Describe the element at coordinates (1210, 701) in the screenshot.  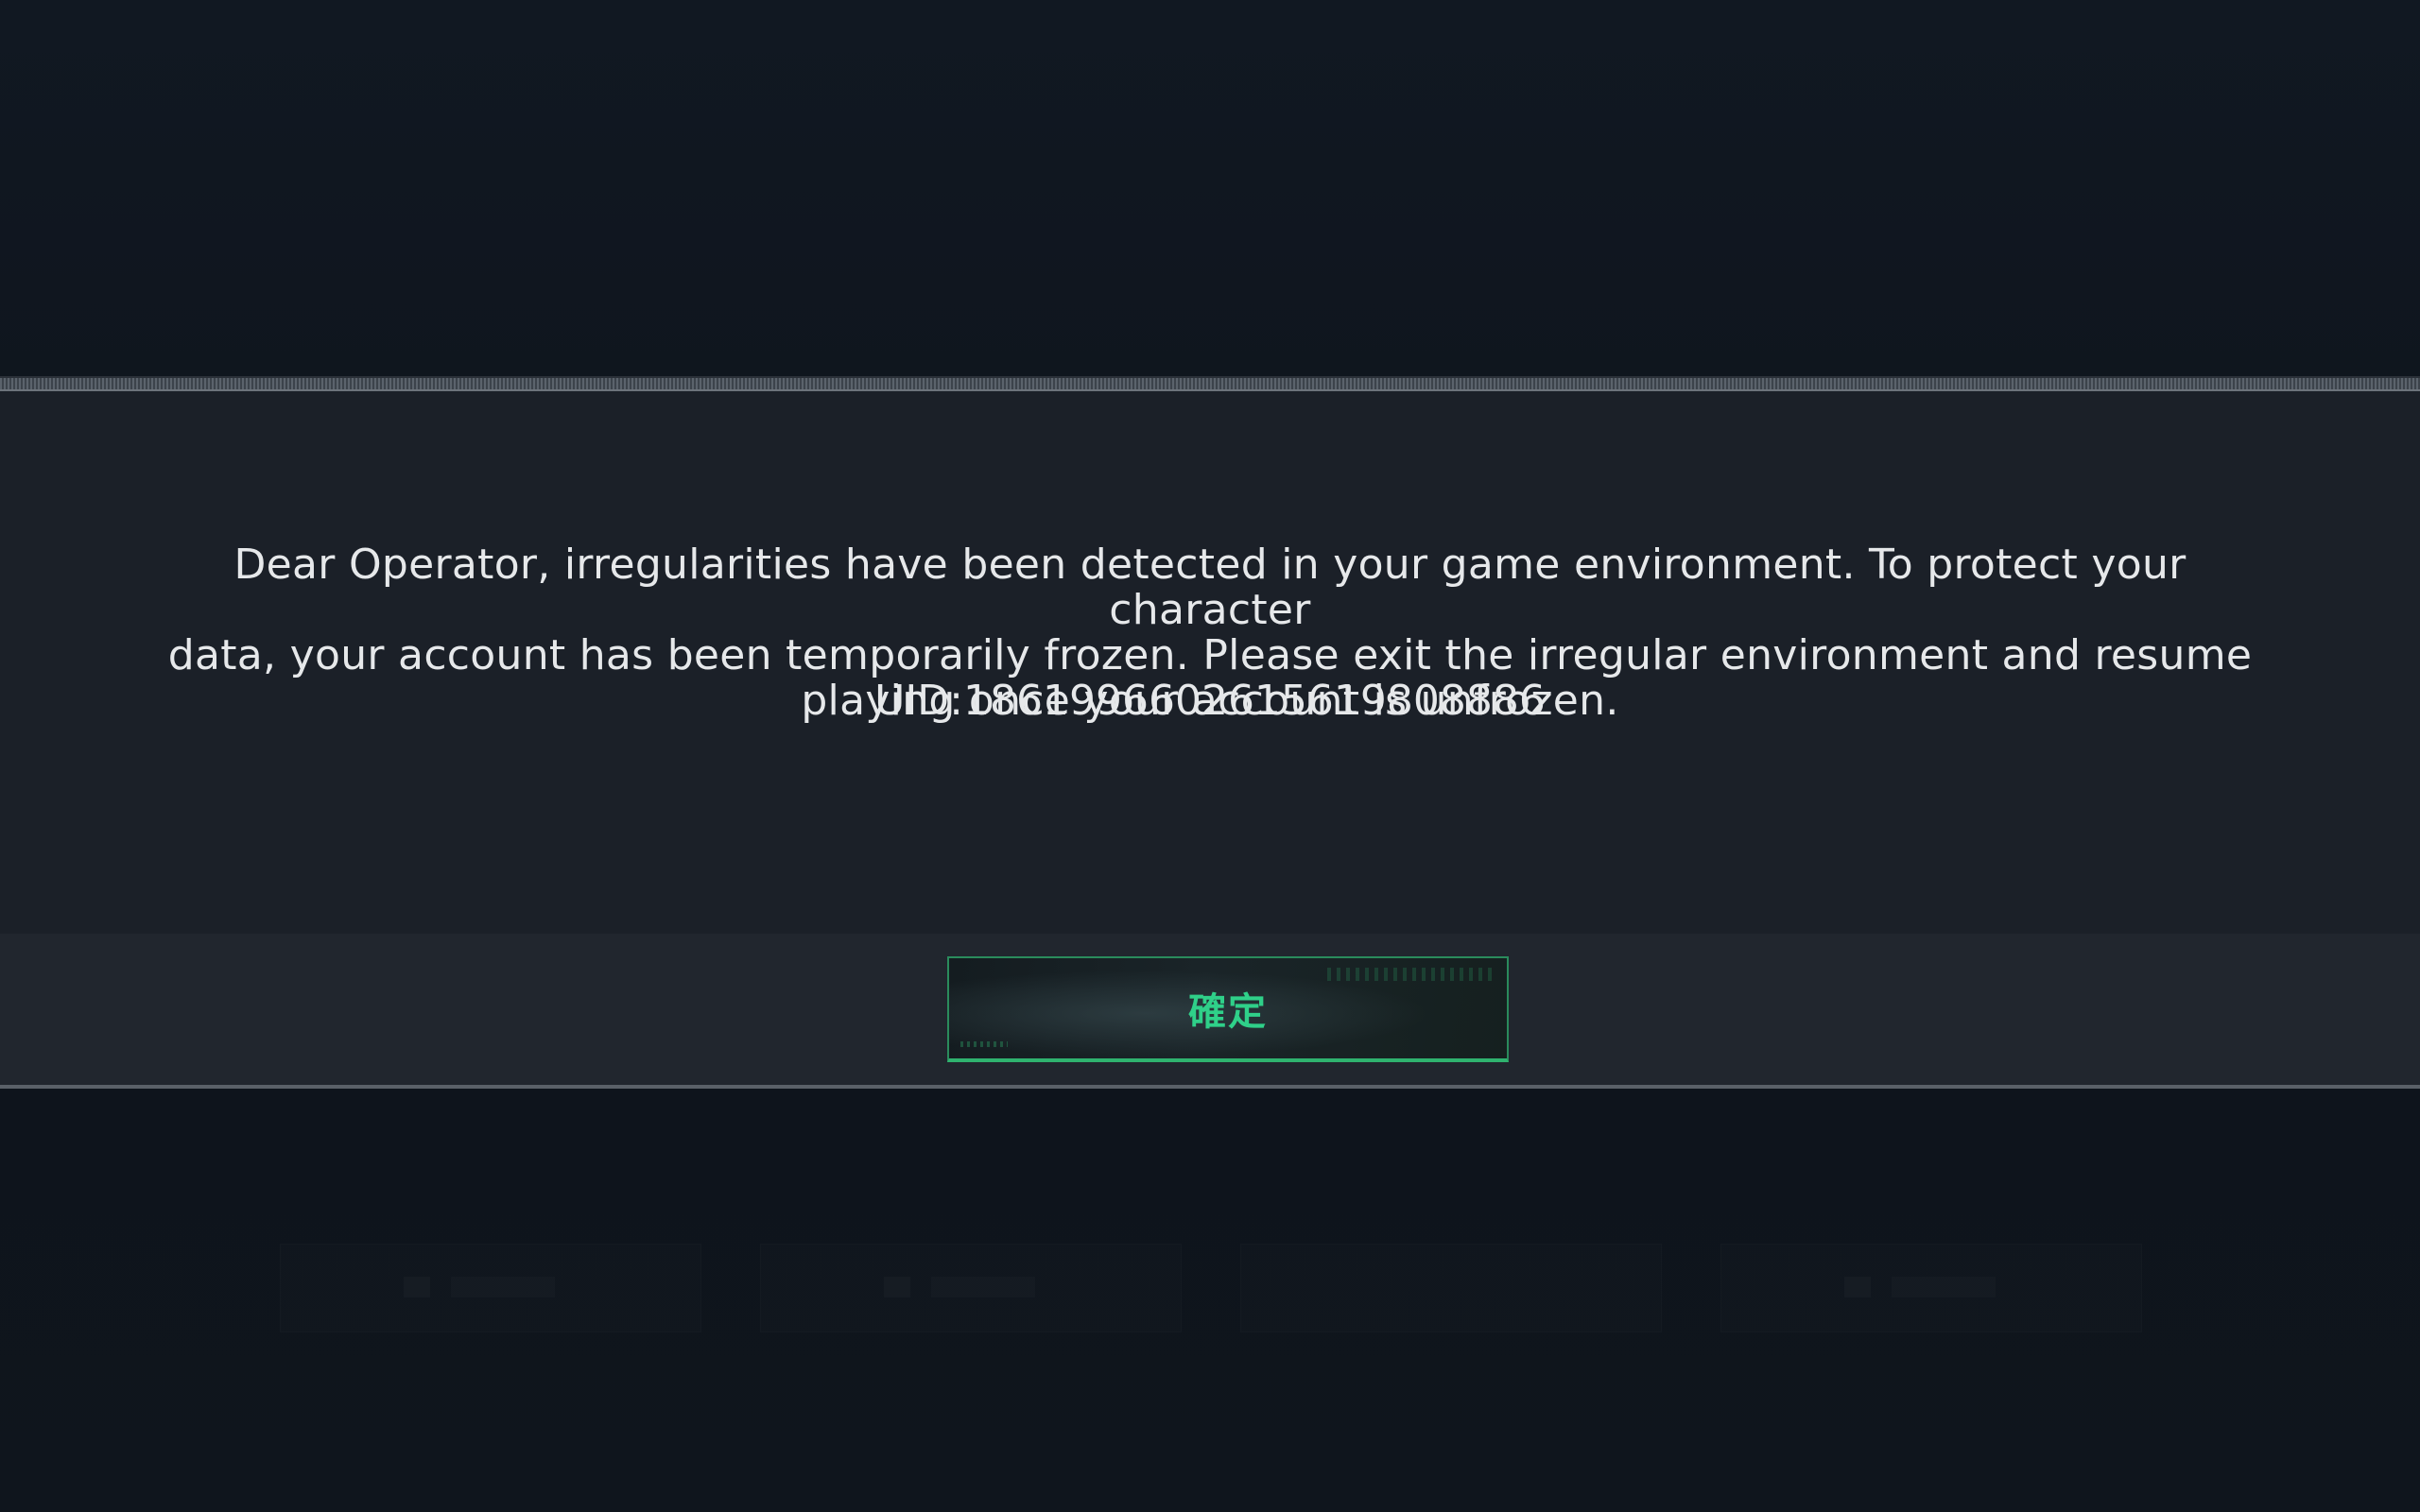
I see `user-uid: UID:1861996602615619808886` at that location.